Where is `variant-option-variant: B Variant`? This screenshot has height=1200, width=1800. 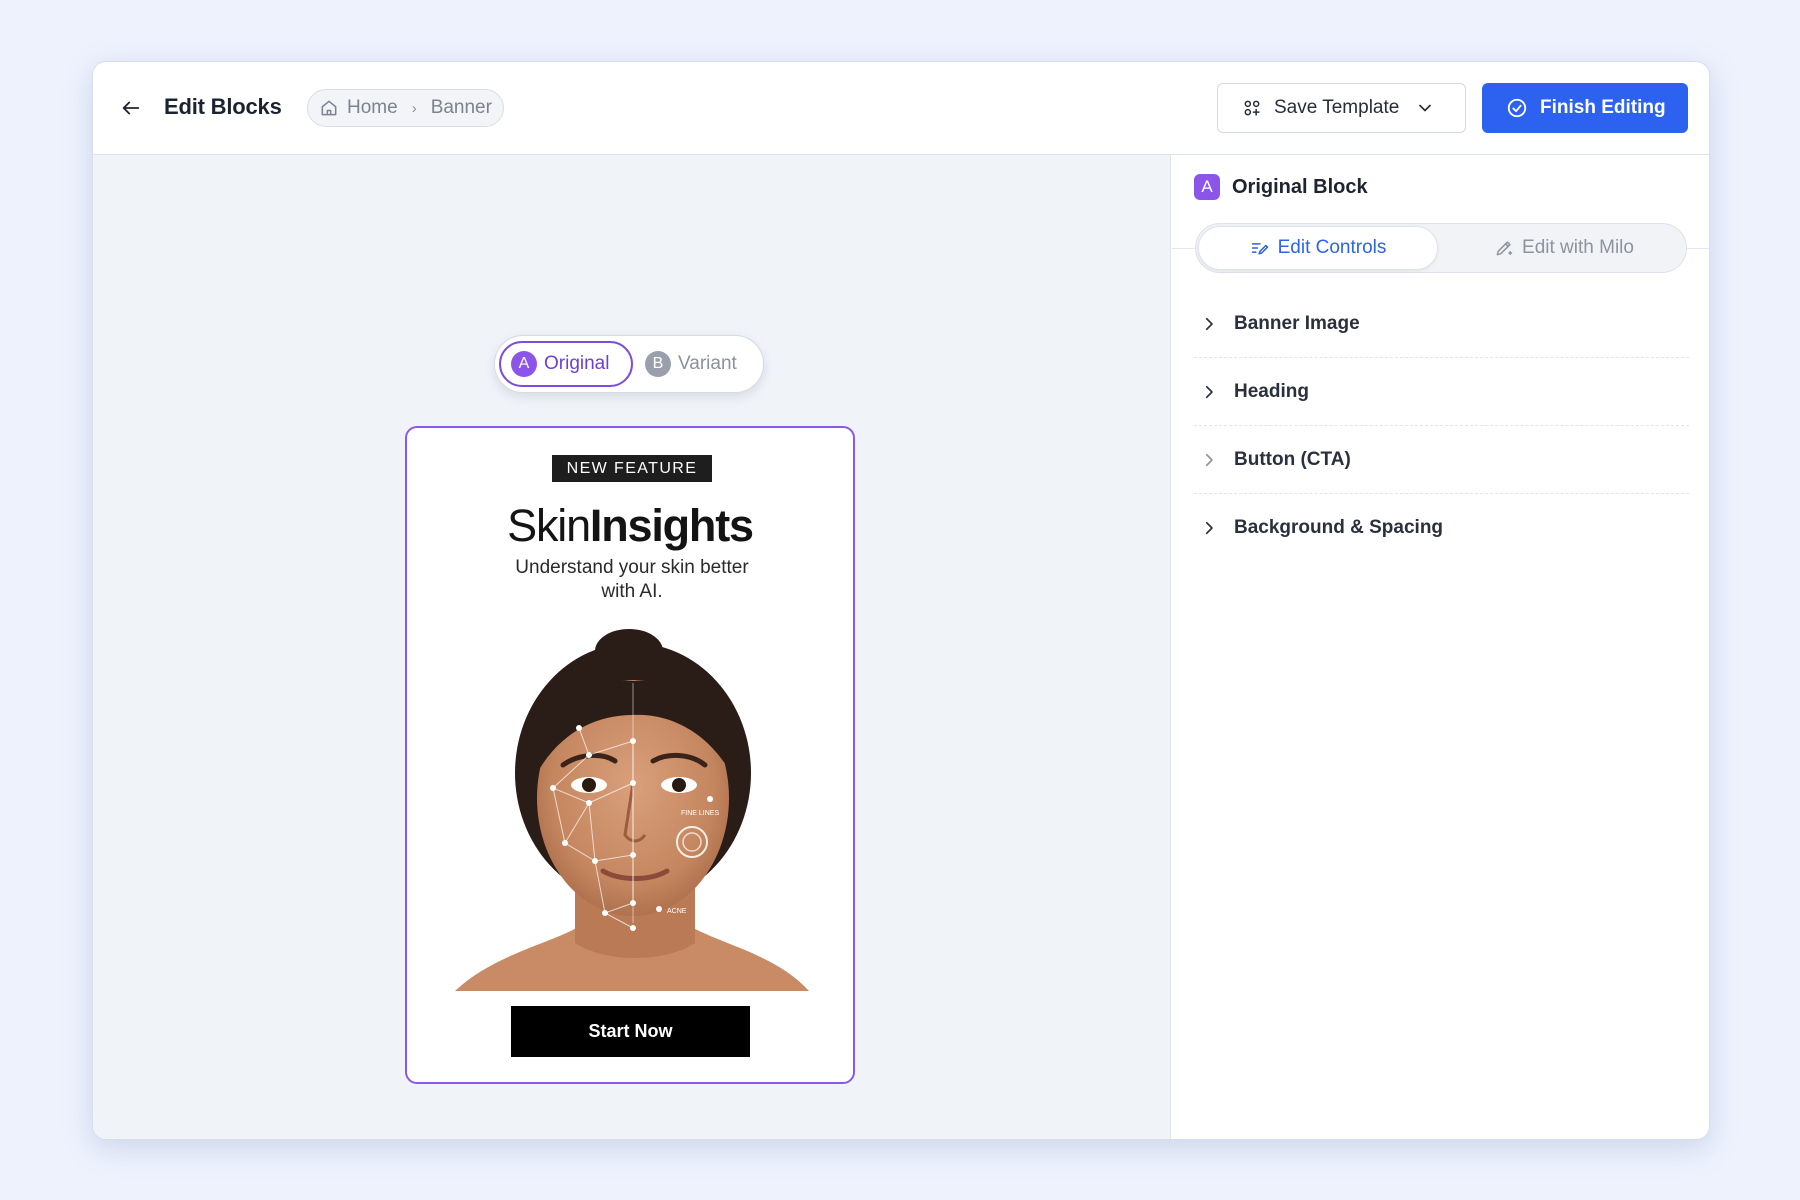
variant-option-variant: B Variant is located at coordinates (694, 364).